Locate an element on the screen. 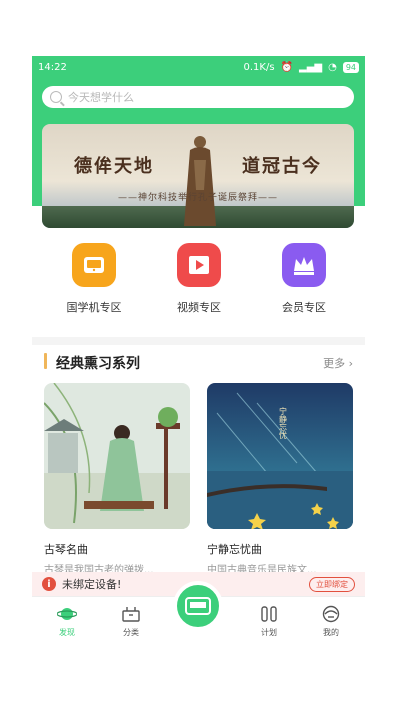 Image resolution: width=400 pixels, height=708 pixels. banner-title-right: 道冠古今 is located at coordinates (282, 166).